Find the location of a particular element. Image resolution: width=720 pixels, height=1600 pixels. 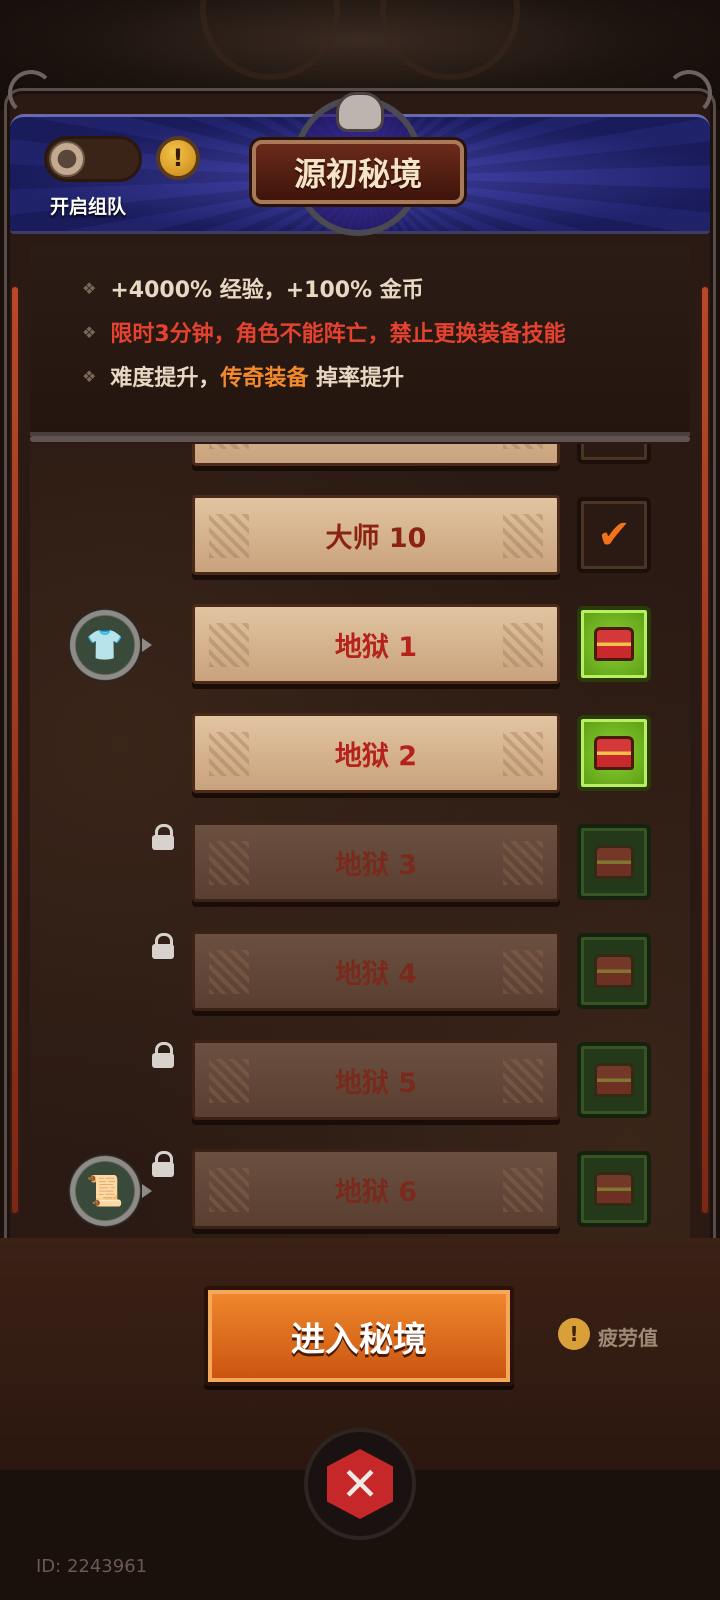

difficulty-row: 地狱 2 is located at coordinates (376, 753).